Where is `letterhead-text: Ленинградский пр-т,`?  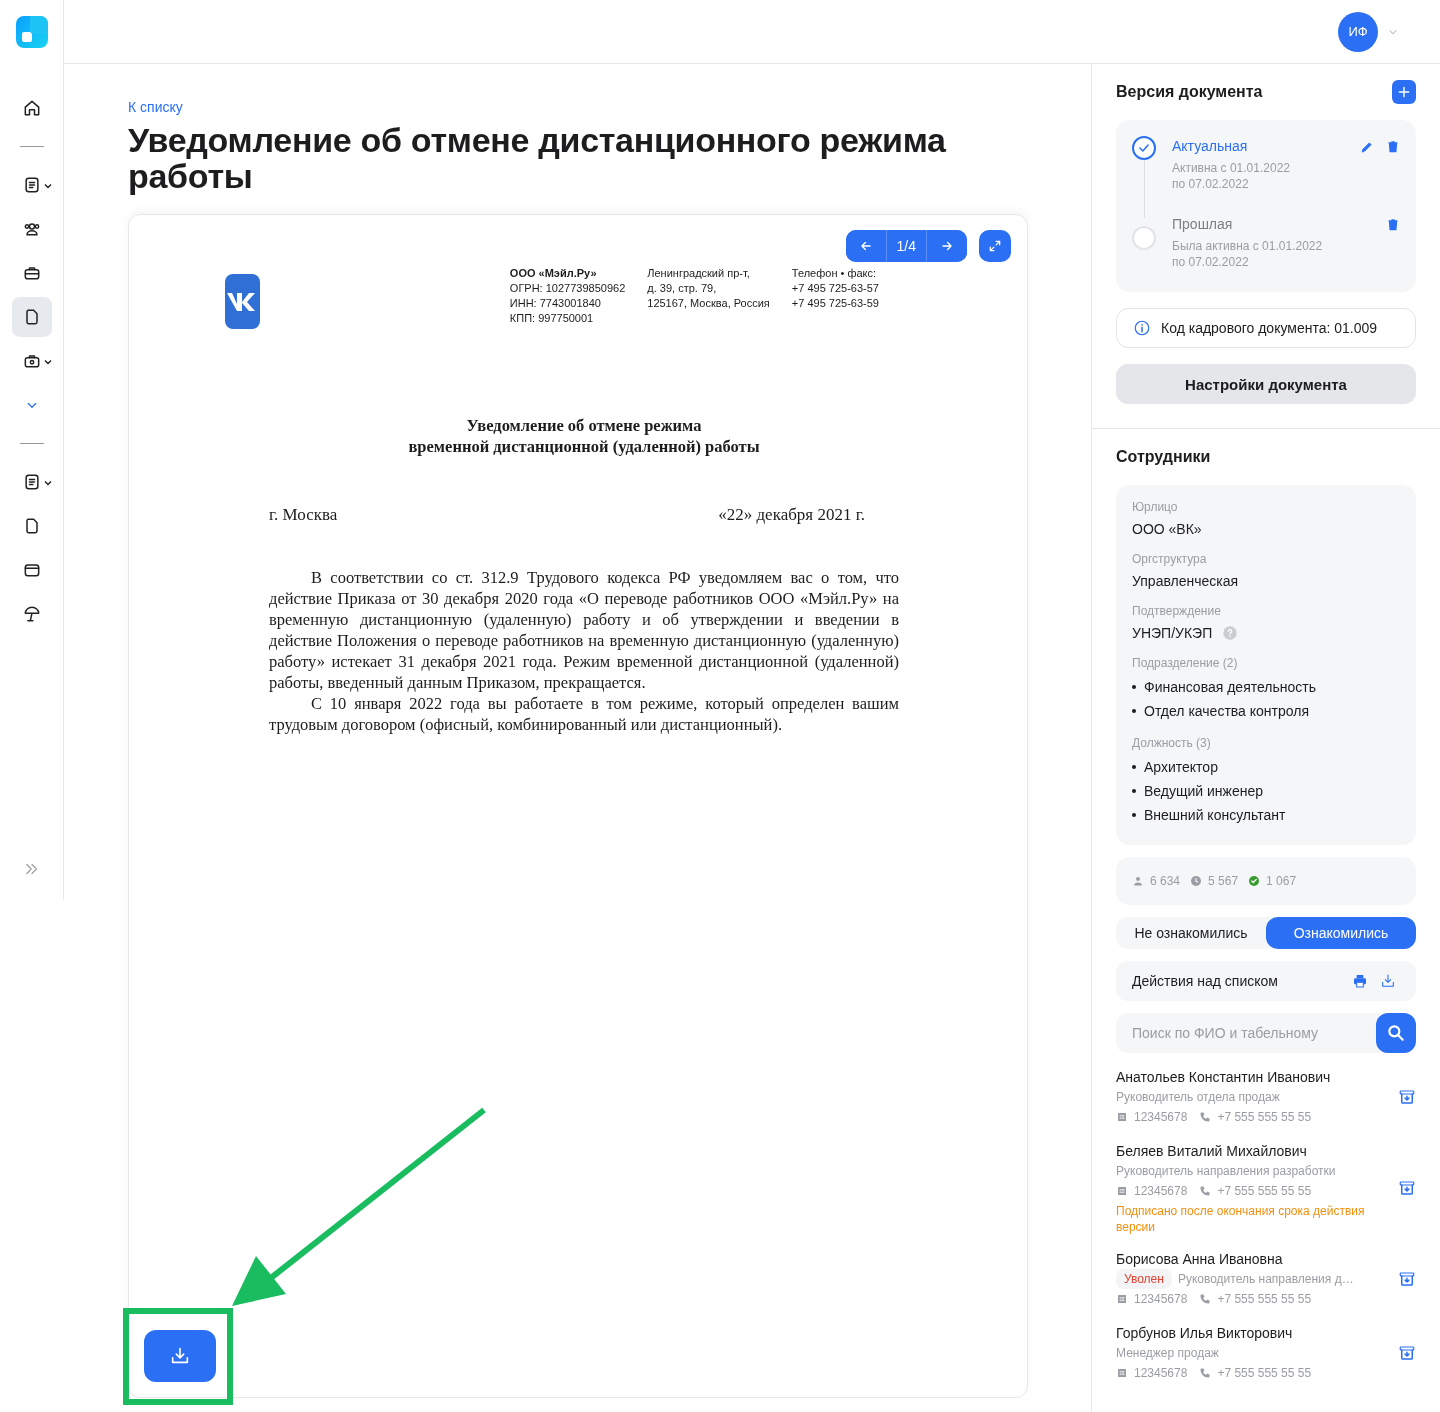
letterhead-text: Ленинградский пр-т, is located at coordinates (699, 273).